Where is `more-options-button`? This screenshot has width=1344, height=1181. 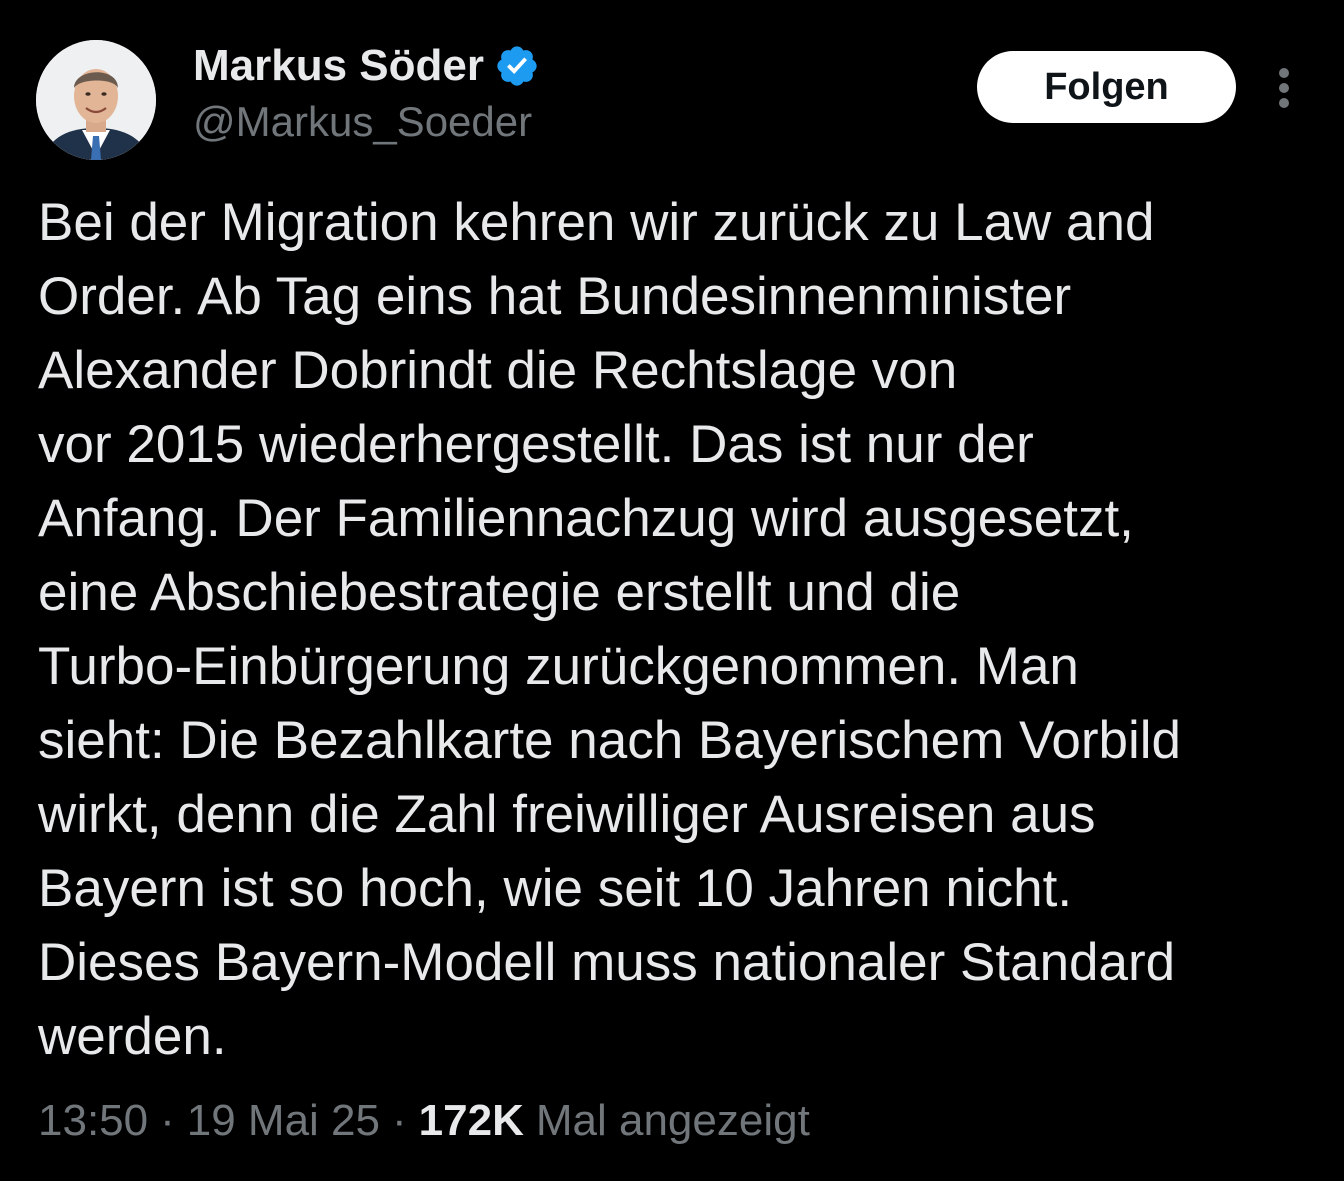 more-options-button is located at coordinates (1284, 88).